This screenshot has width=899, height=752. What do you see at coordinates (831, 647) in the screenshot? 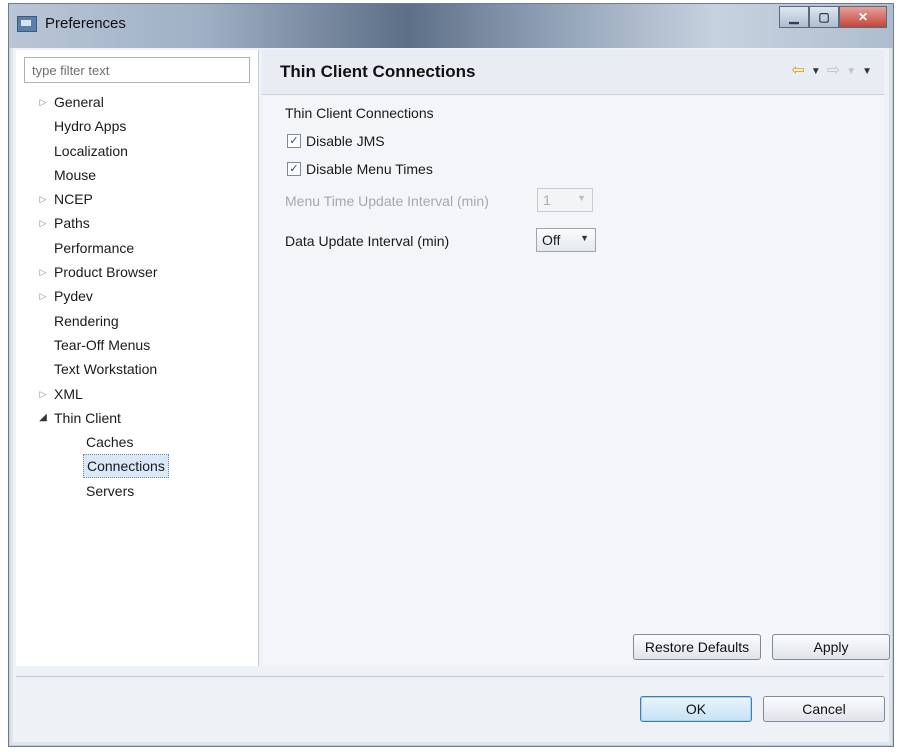
I see `apply-button: Apply` at bounding box center [831, 647].